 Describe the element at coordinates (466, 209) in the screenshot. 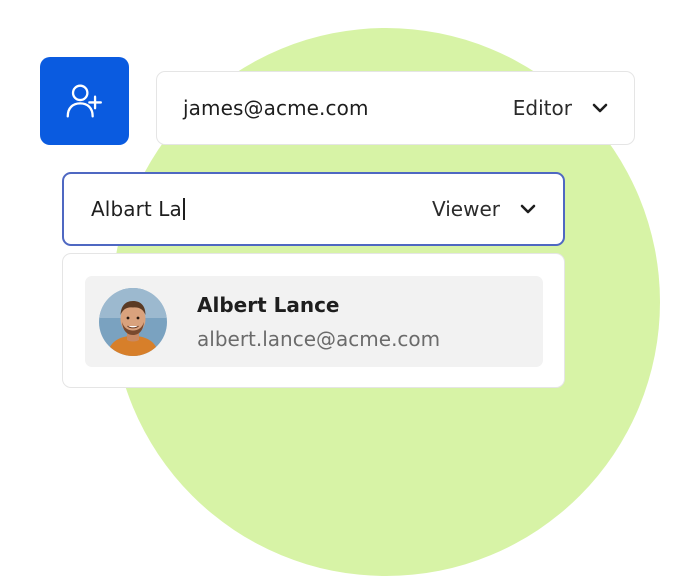

I see `role-label: Viewer` at that location.